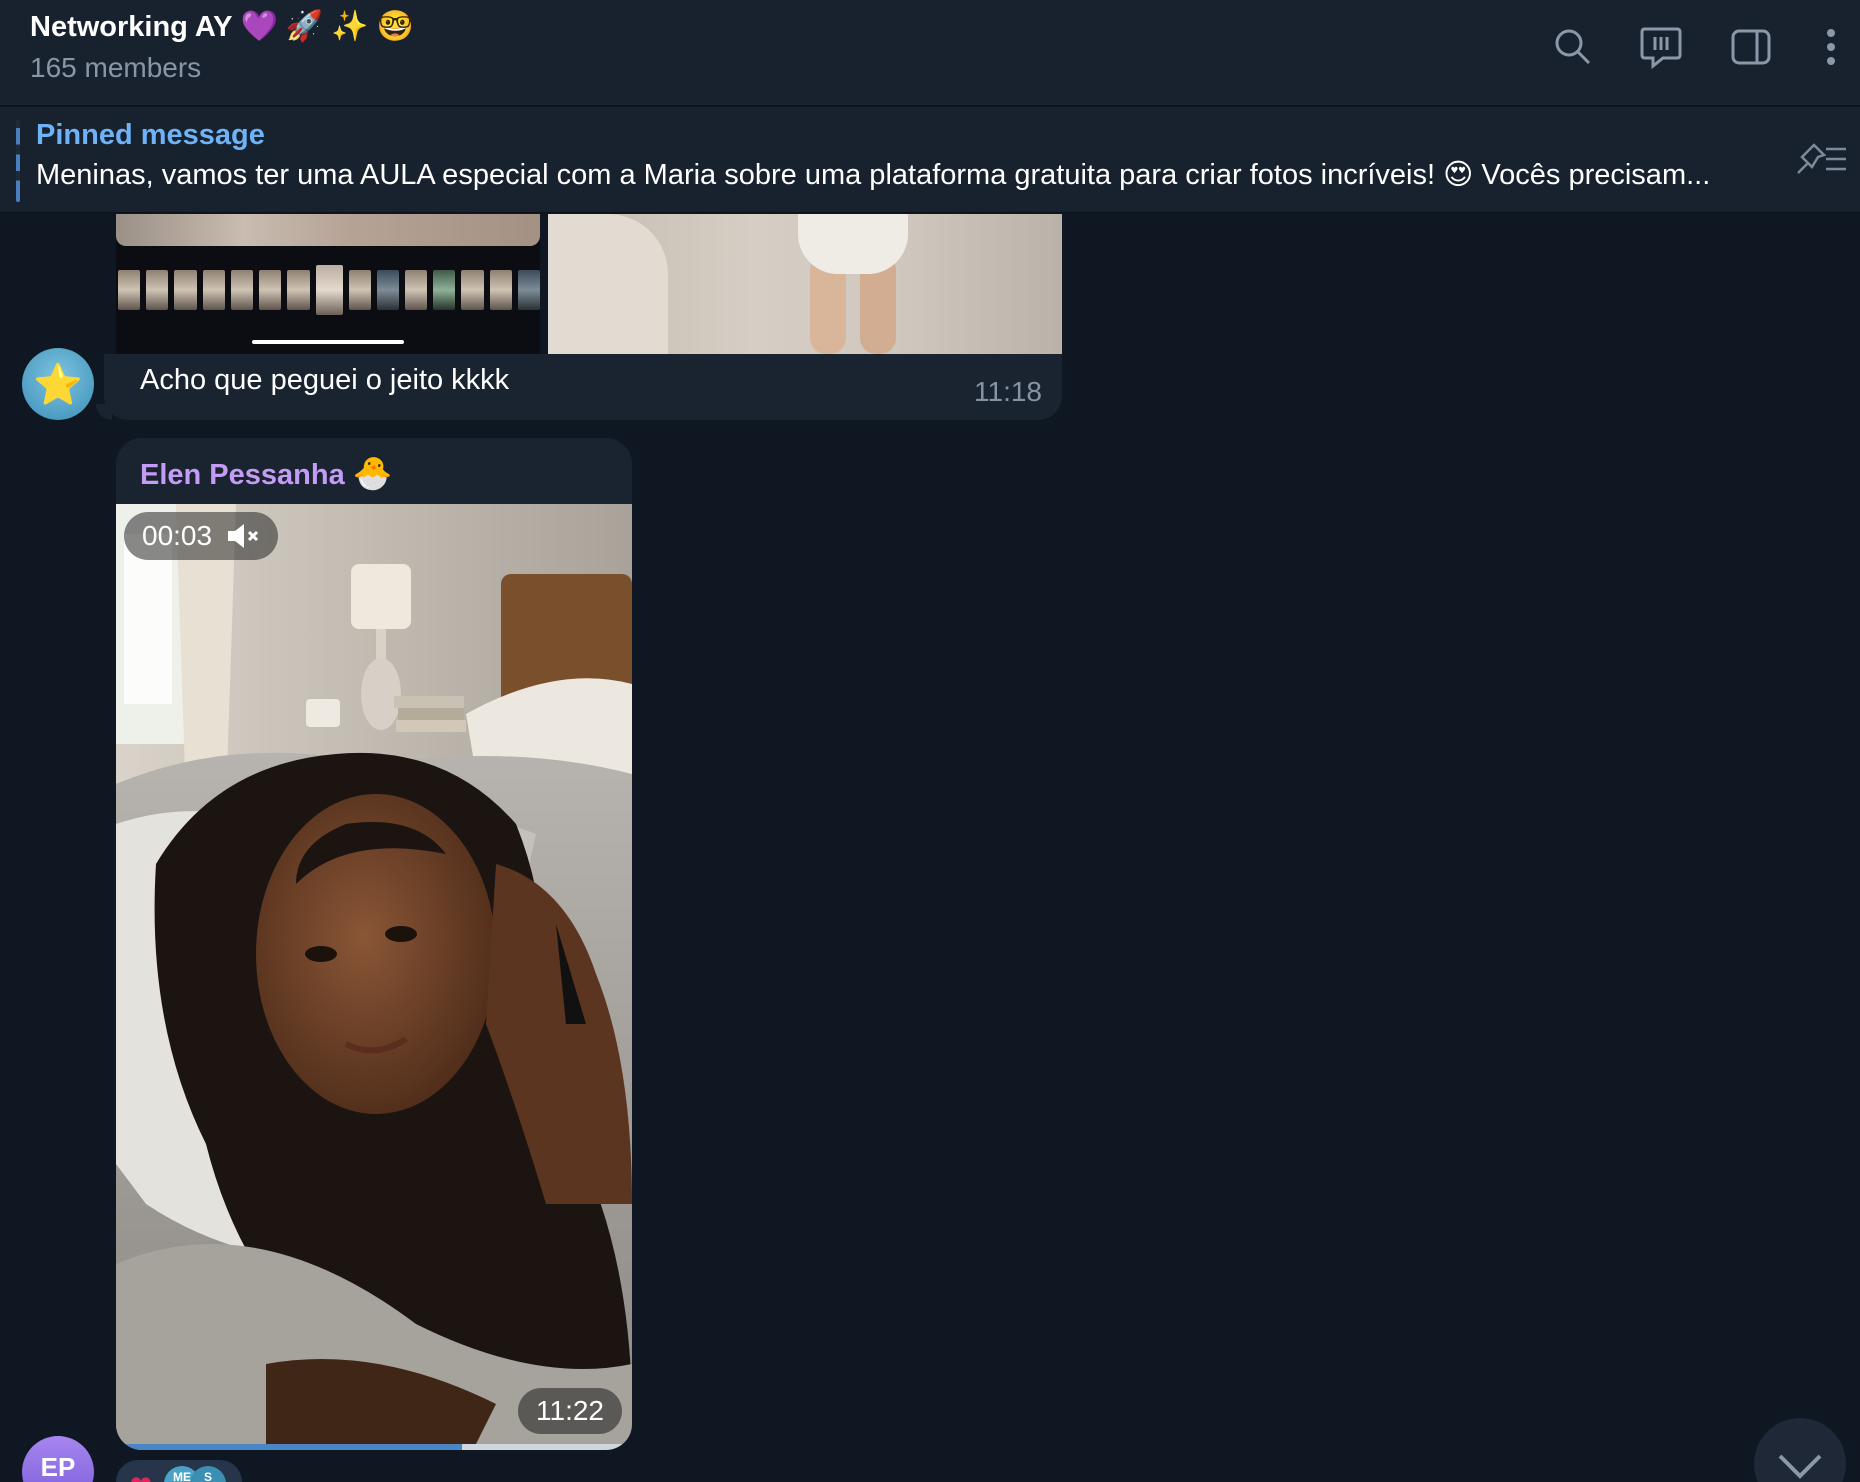 The height and width of the screenshot is (1482, 1860). I want to click on topics-icon, so click(1661, 47).